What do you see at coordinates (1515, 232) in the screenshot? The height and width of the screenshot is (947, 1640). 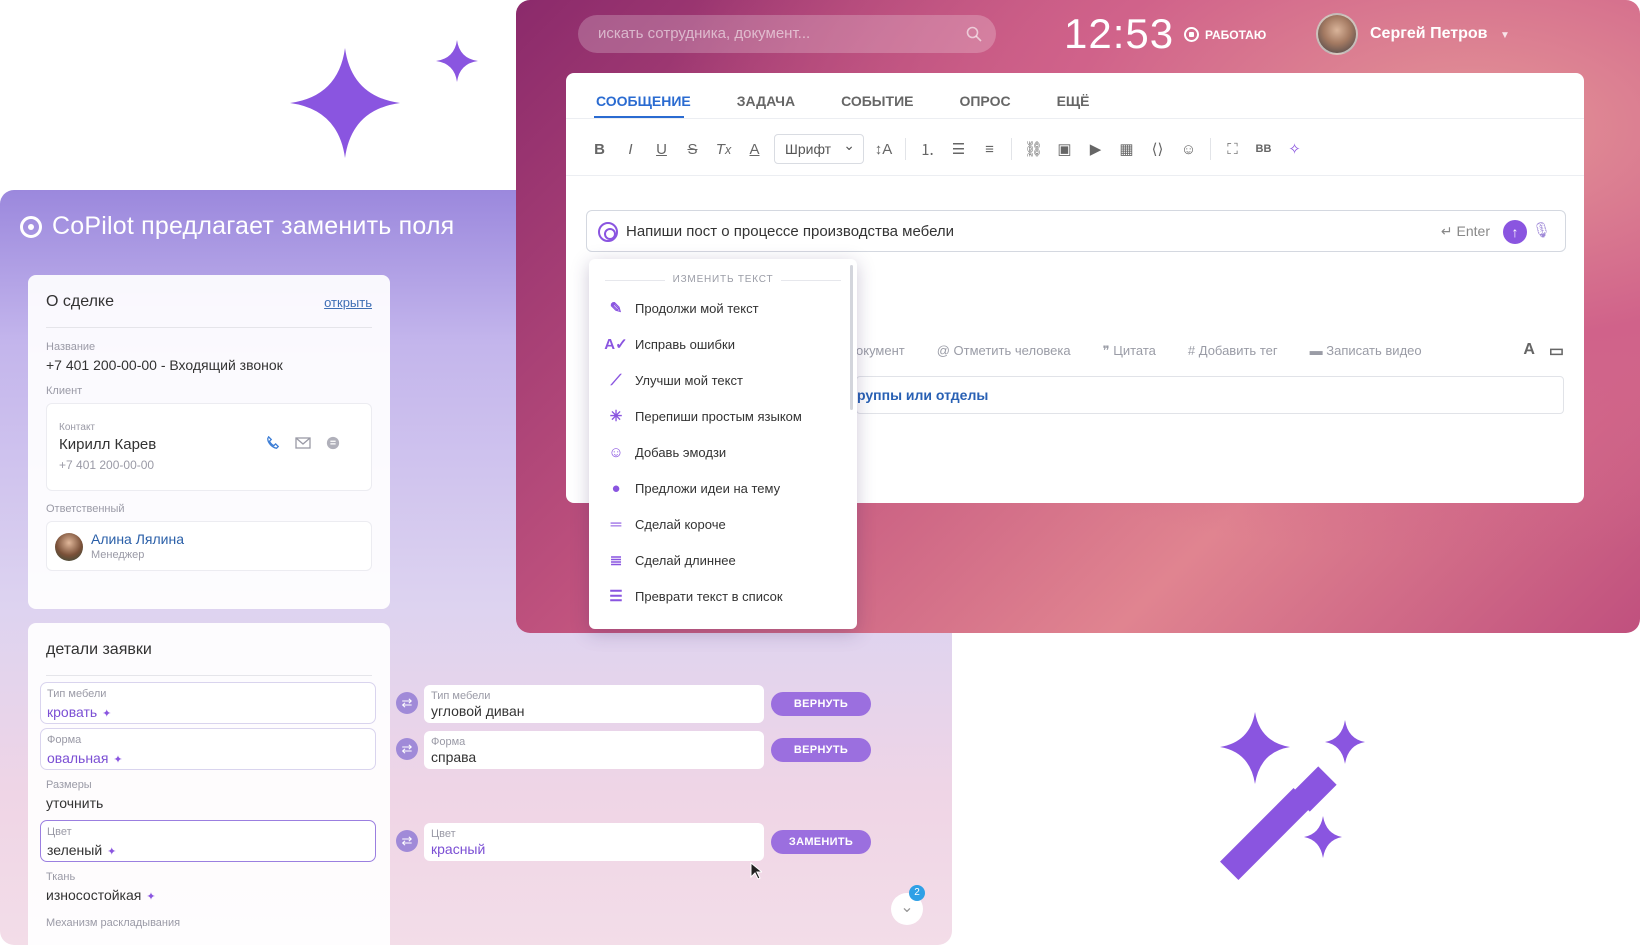 I see `send-button: ↑` at bounding box center [1515, 232].